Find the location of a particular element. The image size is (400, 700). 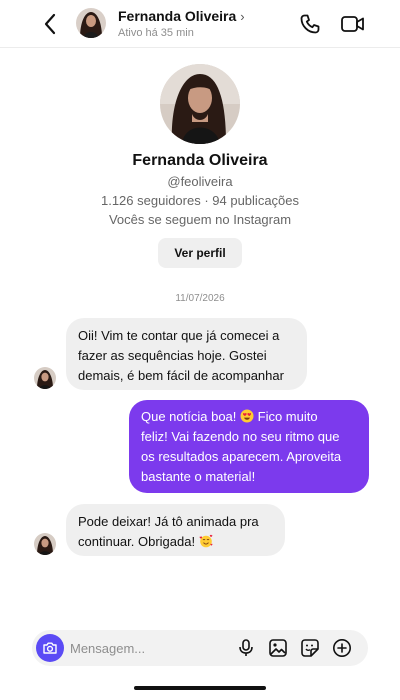

header-avatar is located at coordinates (91, 23).